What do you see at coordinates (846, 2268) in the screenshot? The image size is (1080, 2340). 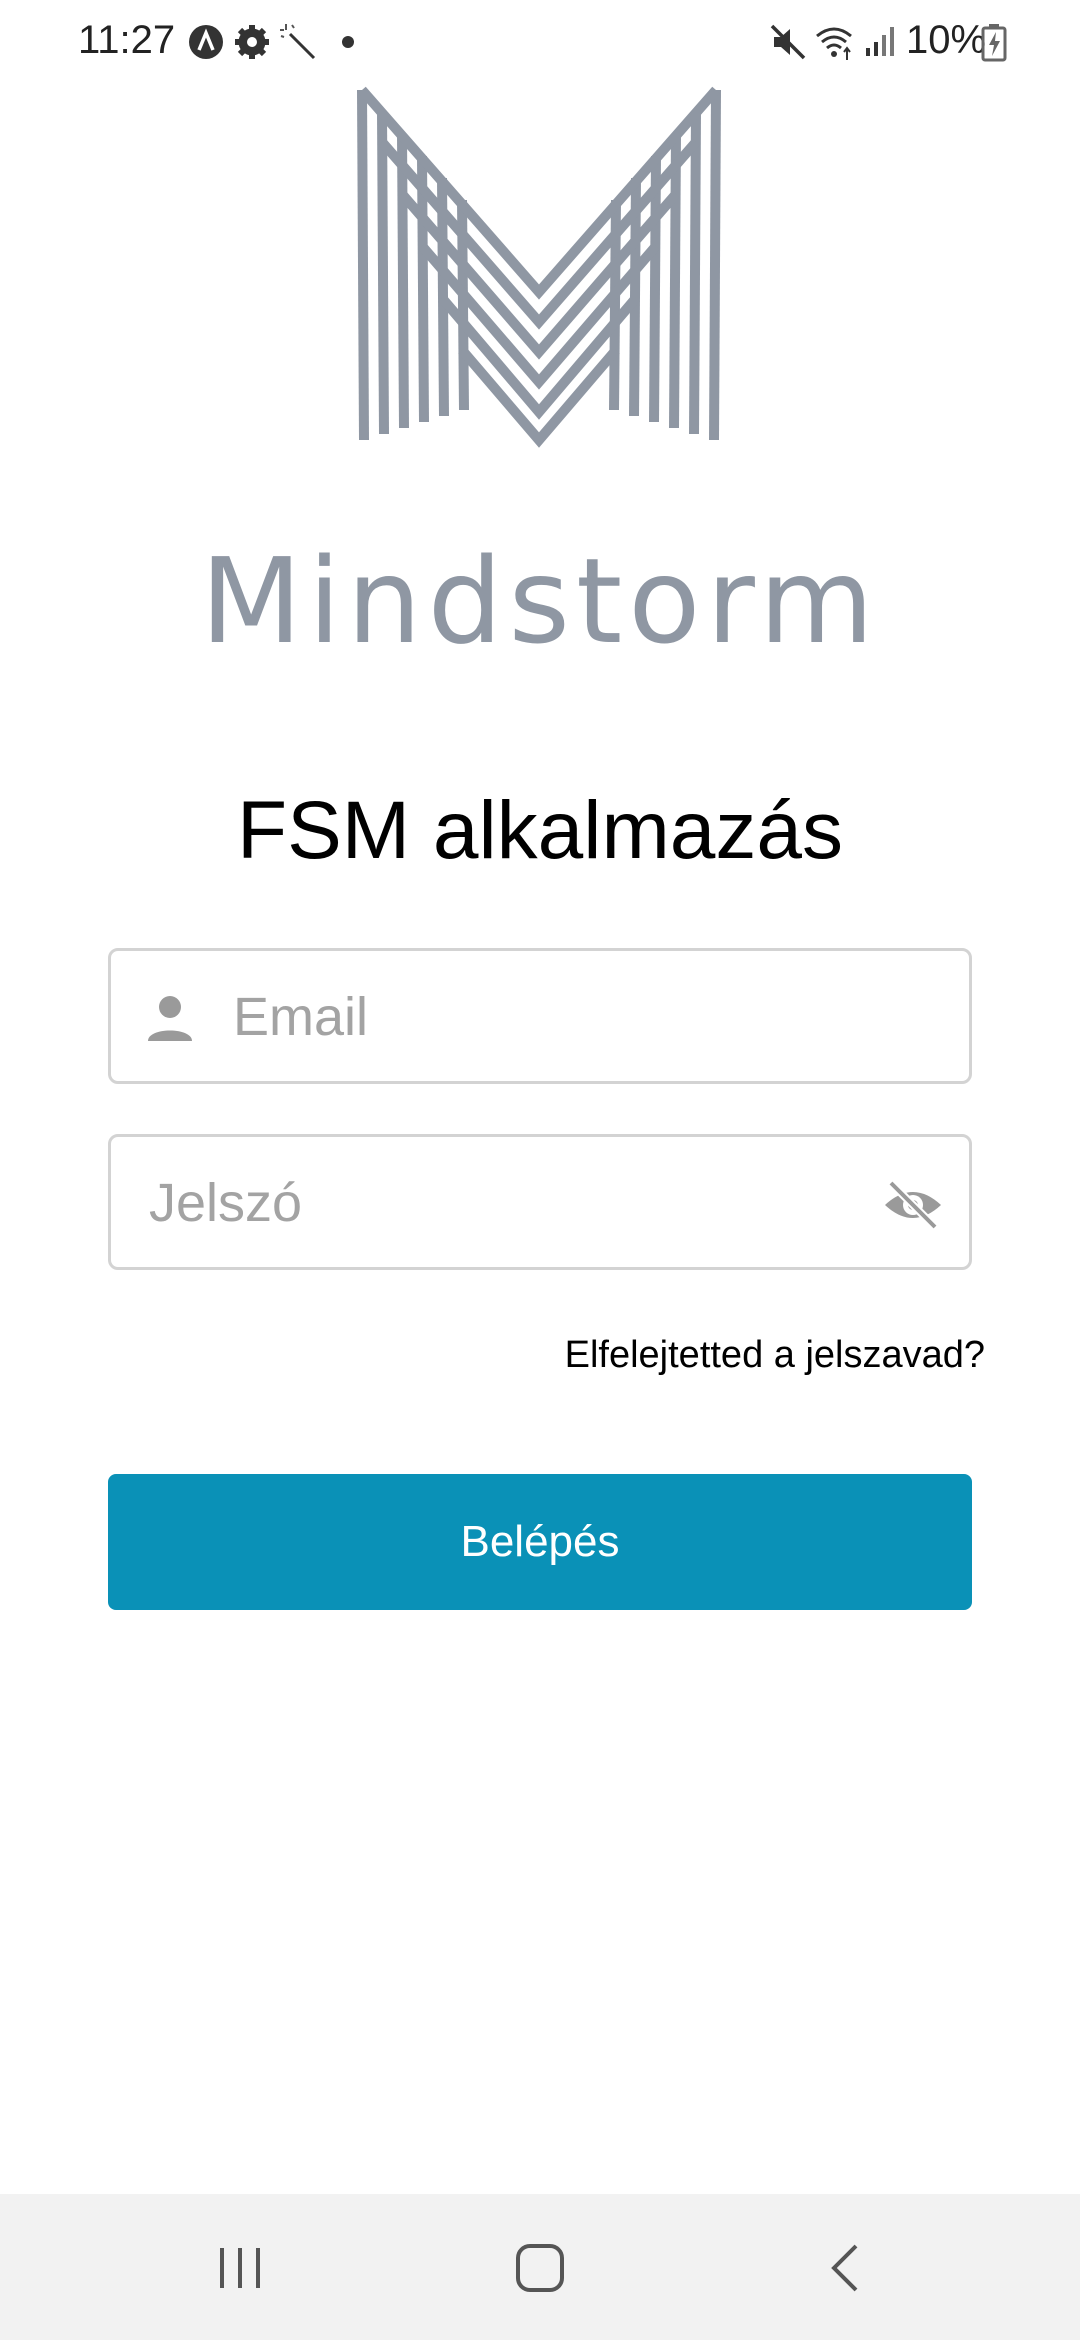 I see `back-icon` at bounding box center [846, 2268].